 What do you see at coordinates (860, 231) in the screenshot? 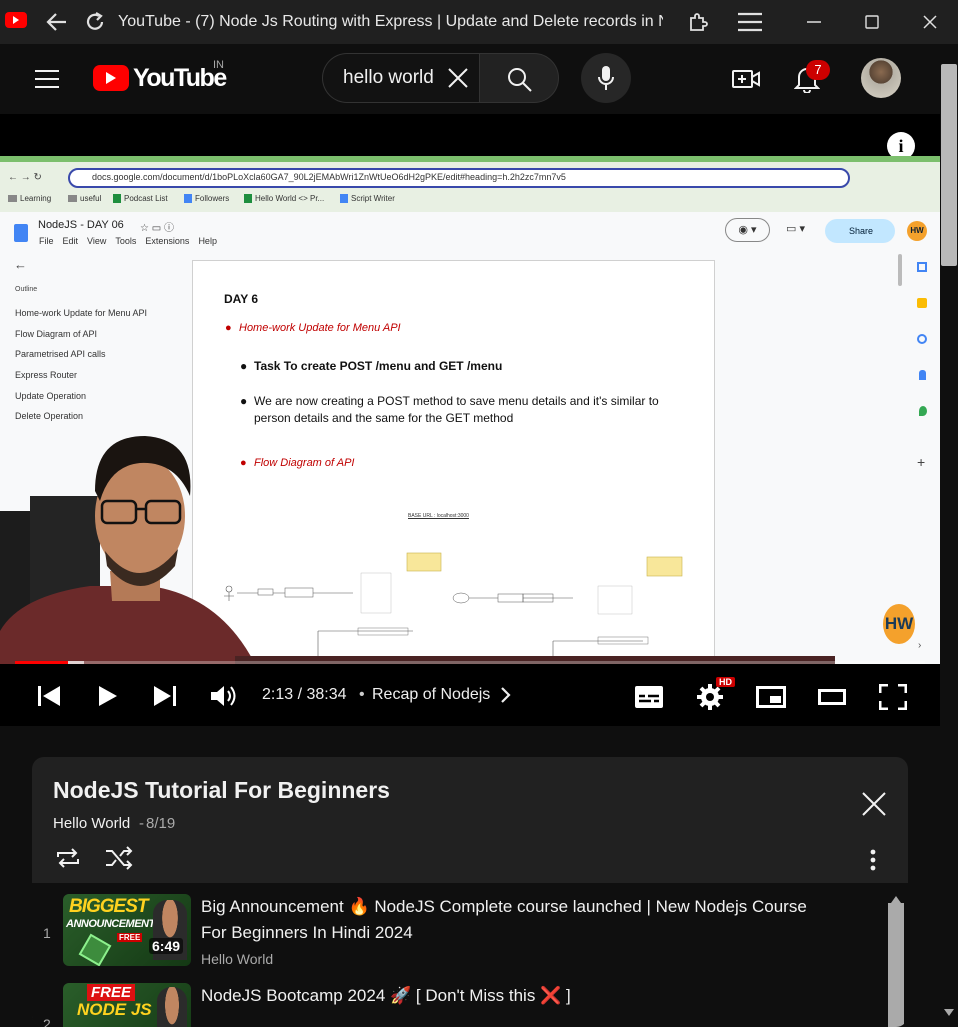
I see `doc-share-button: Share` at bounding box center [860, 231].